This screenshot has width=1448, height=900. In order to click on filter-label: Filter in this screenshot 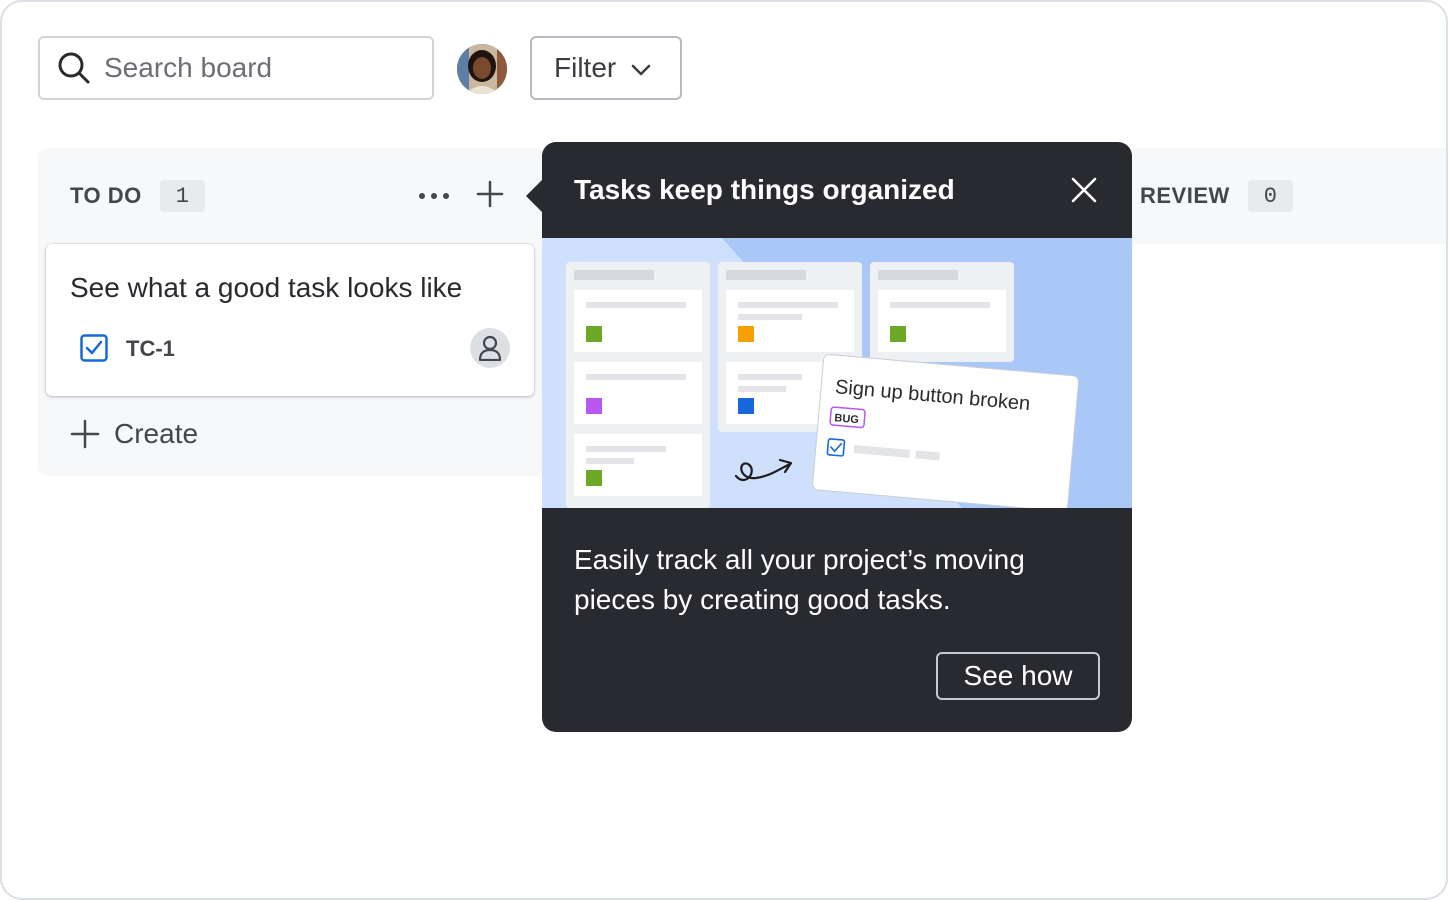, I will do `click(585, 67)`.